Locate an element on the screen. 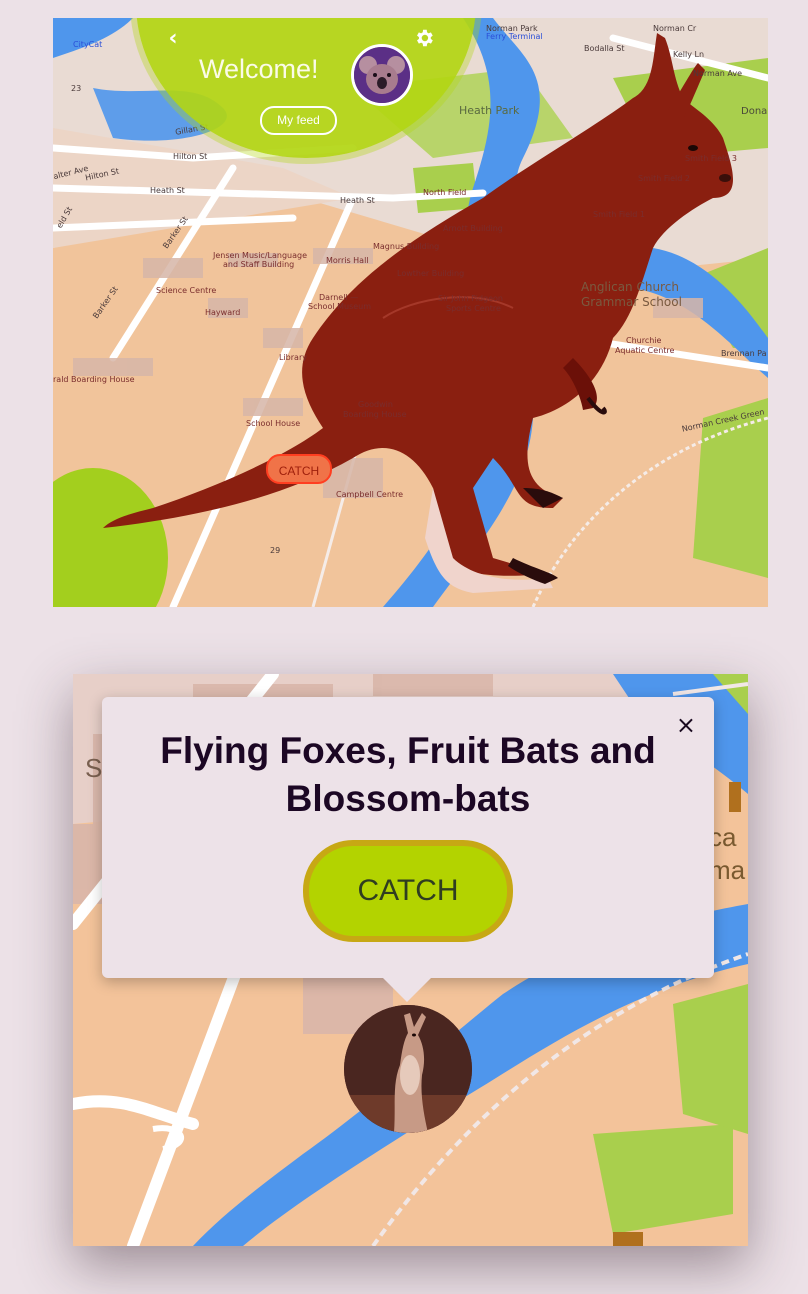 Image resolution: width=808 pixels, height=1294 pixels. map-label-heath-st-1: Heath St is located at coordinates (167, 190).